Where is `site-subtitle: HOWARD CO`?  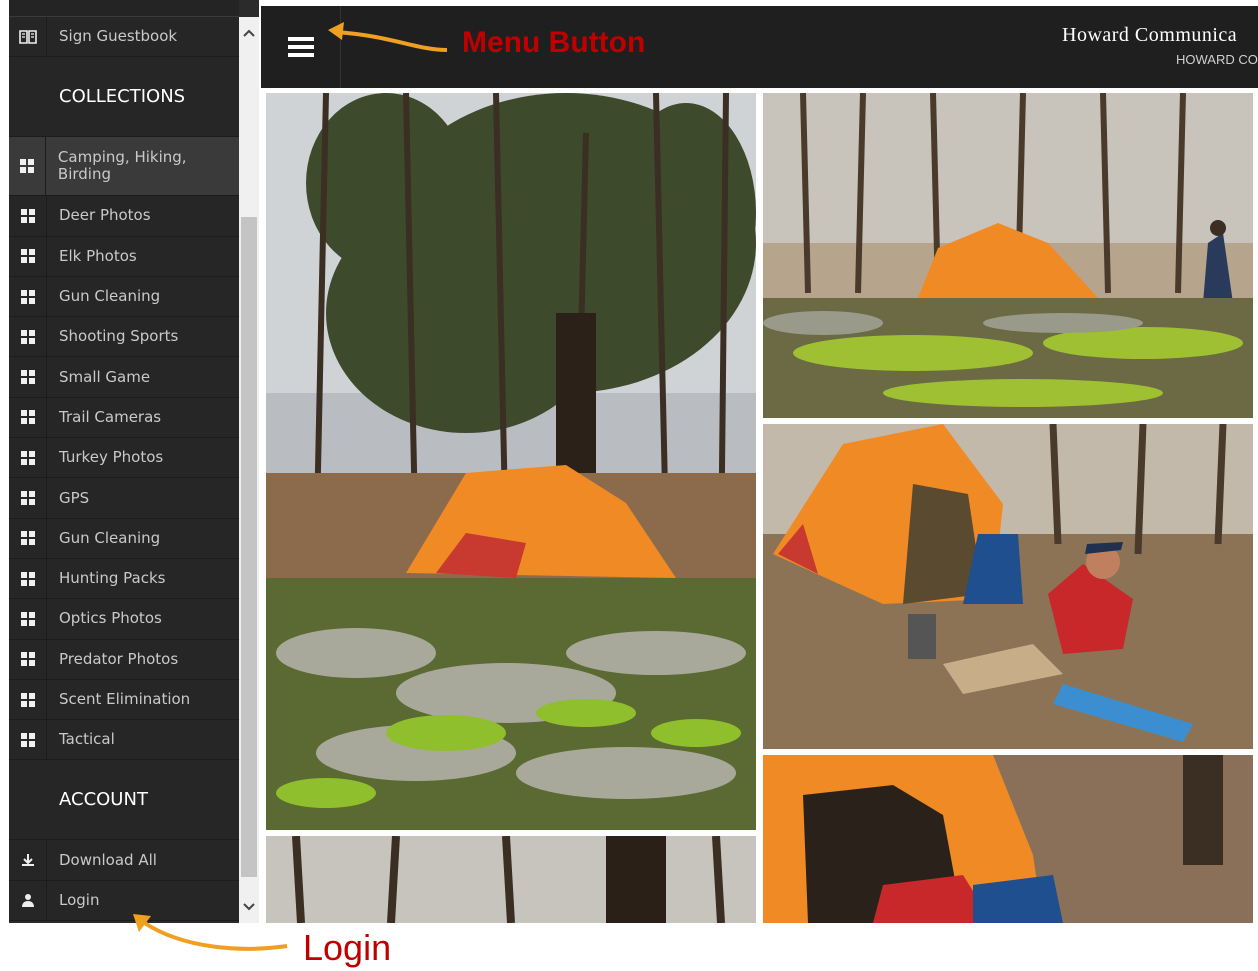
site-subtitle: HOWARD CO is located at coordinates (1217, 59).